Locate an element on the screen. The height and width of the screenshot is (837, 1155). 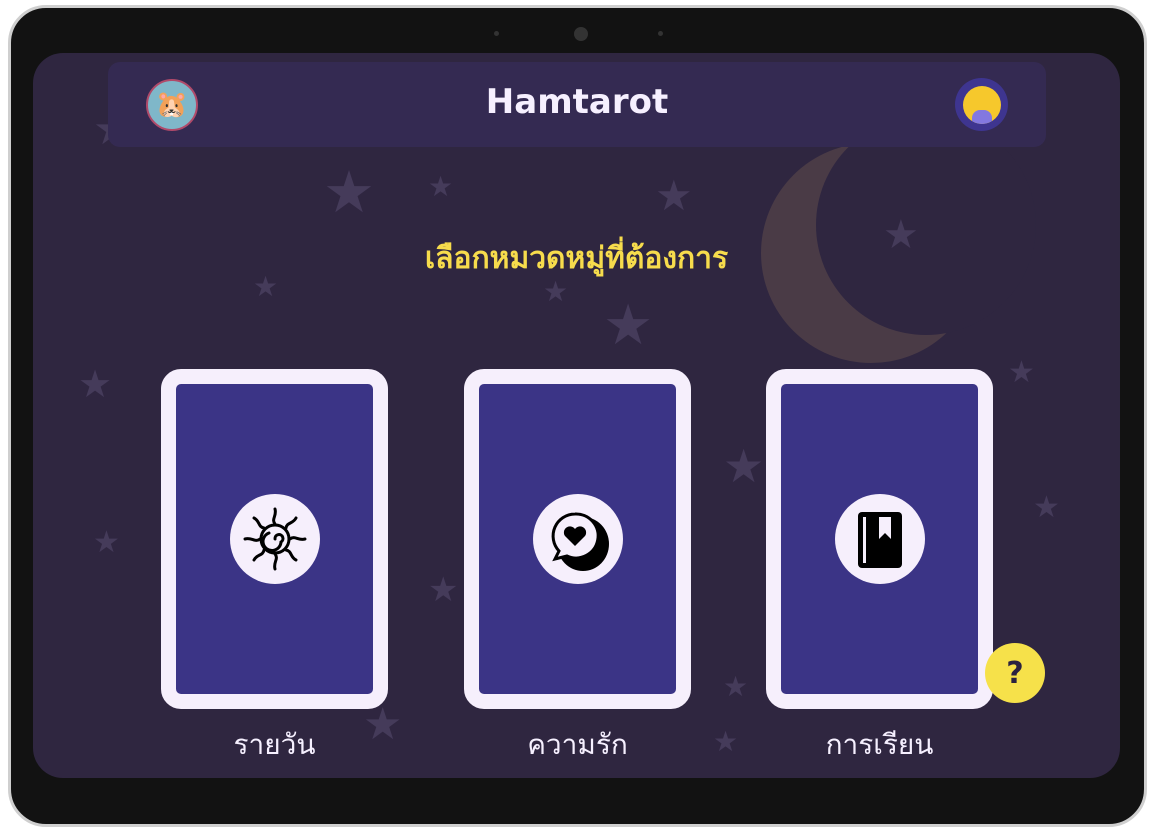
camera is located at coordinates (581, 34).